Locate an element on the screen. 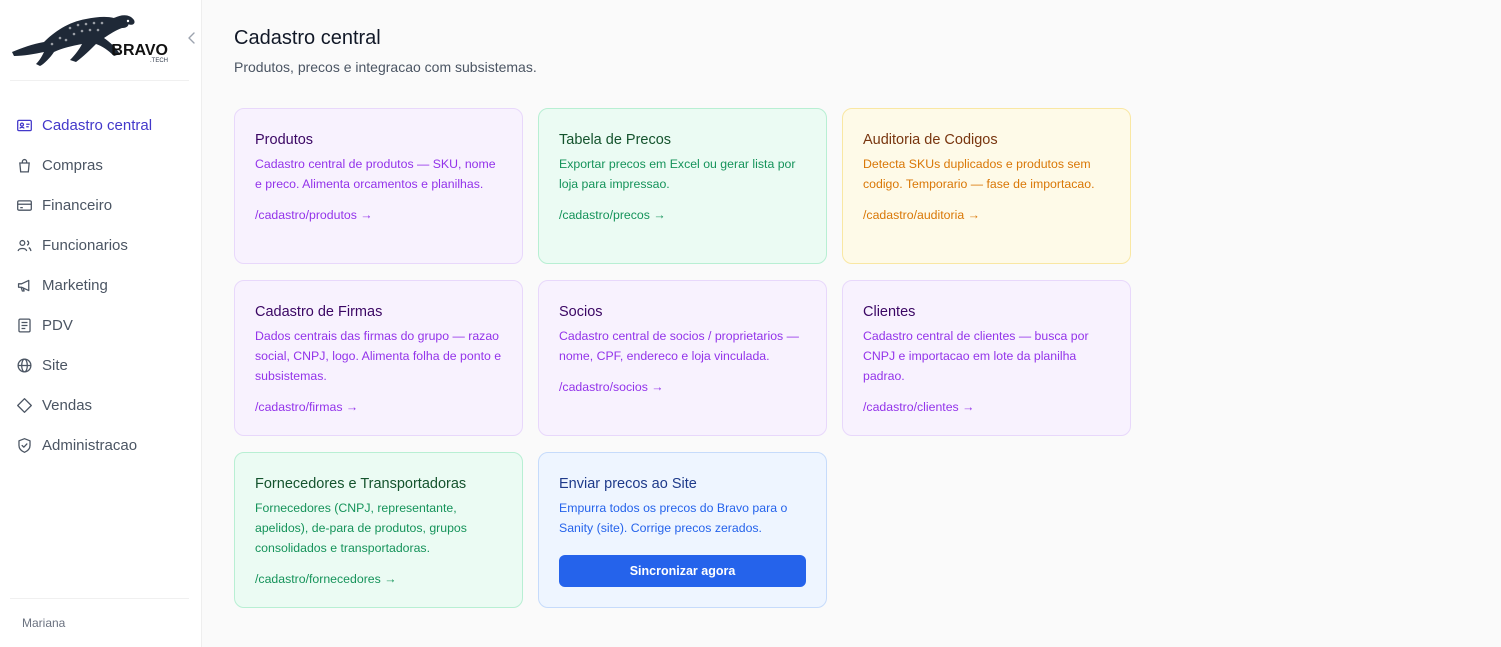 Image resolution: width=1501 pixels, height=647 pixels. sidebar-item-cadastro-central: Cadastro central is located at coordinates (101, 125).